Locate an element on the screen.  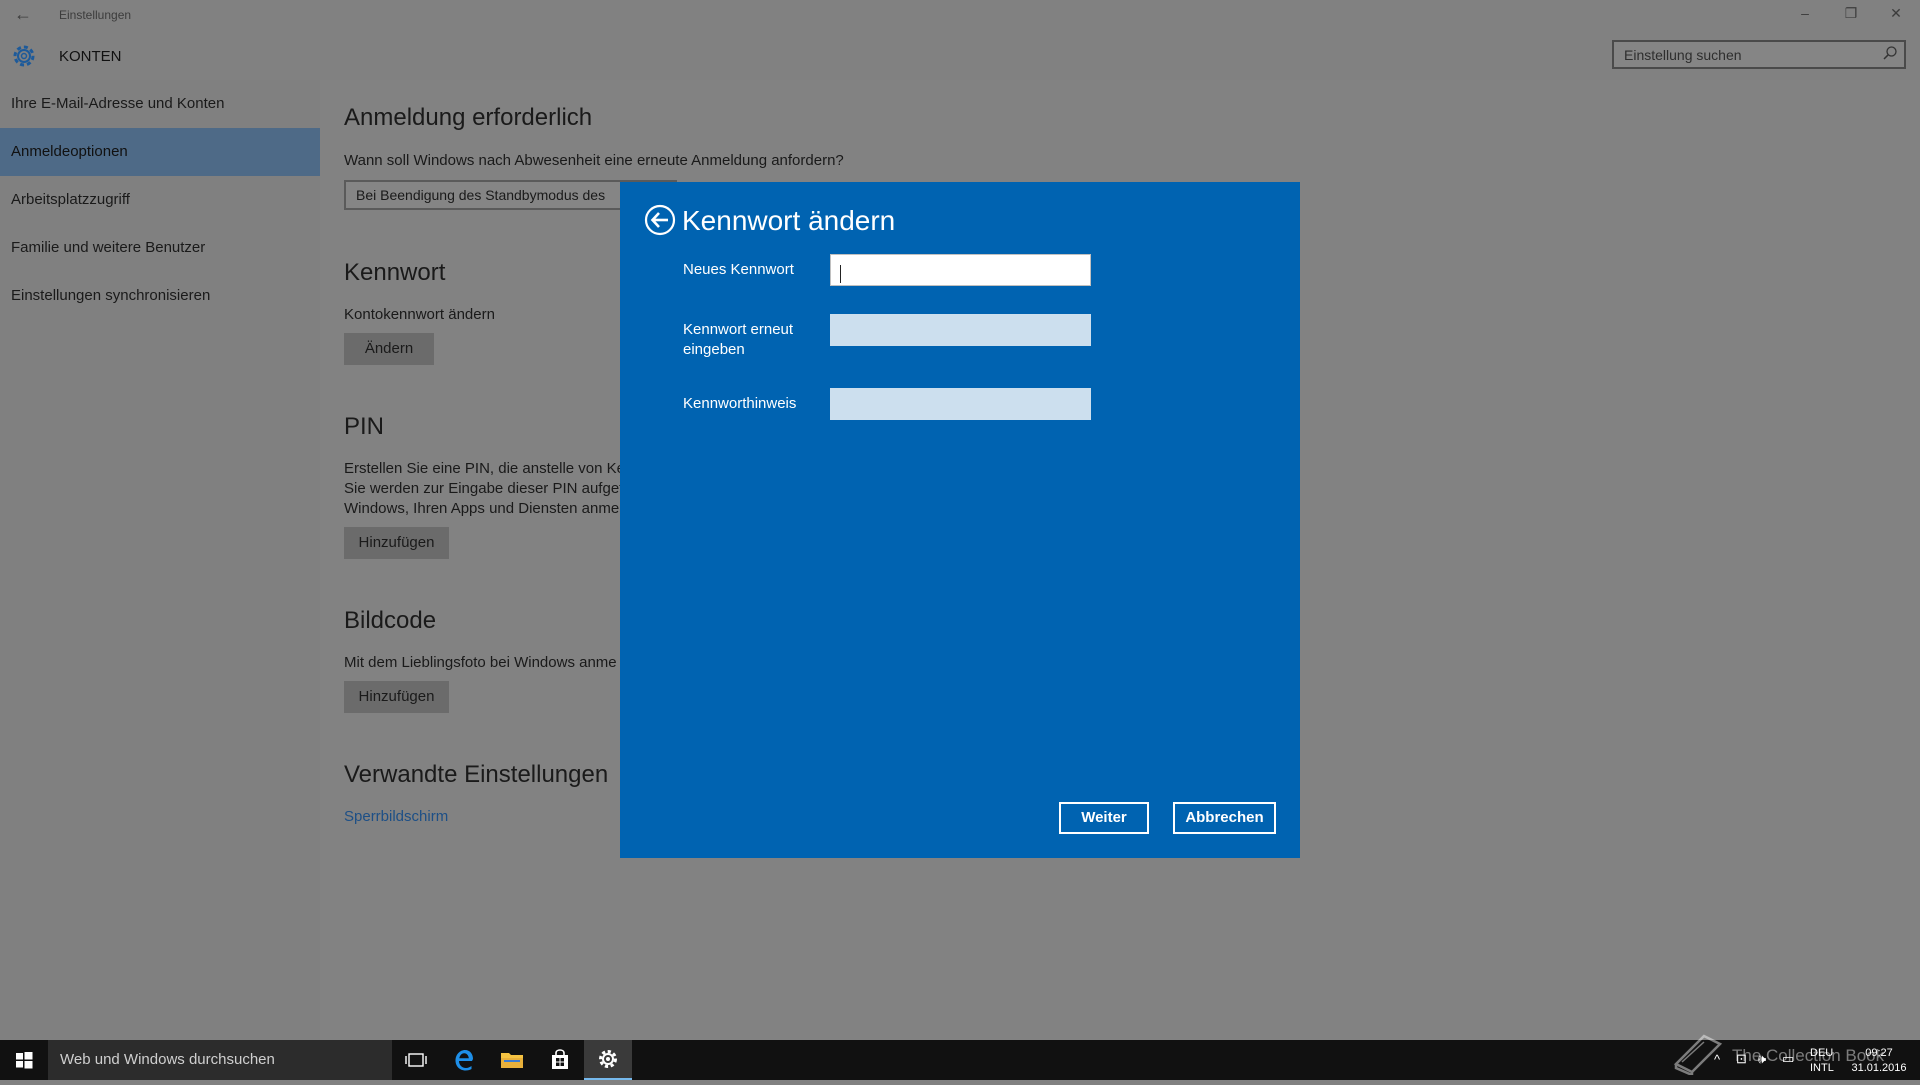
add-pin-button: Hinzufügen is located at coordinates (396, 543).